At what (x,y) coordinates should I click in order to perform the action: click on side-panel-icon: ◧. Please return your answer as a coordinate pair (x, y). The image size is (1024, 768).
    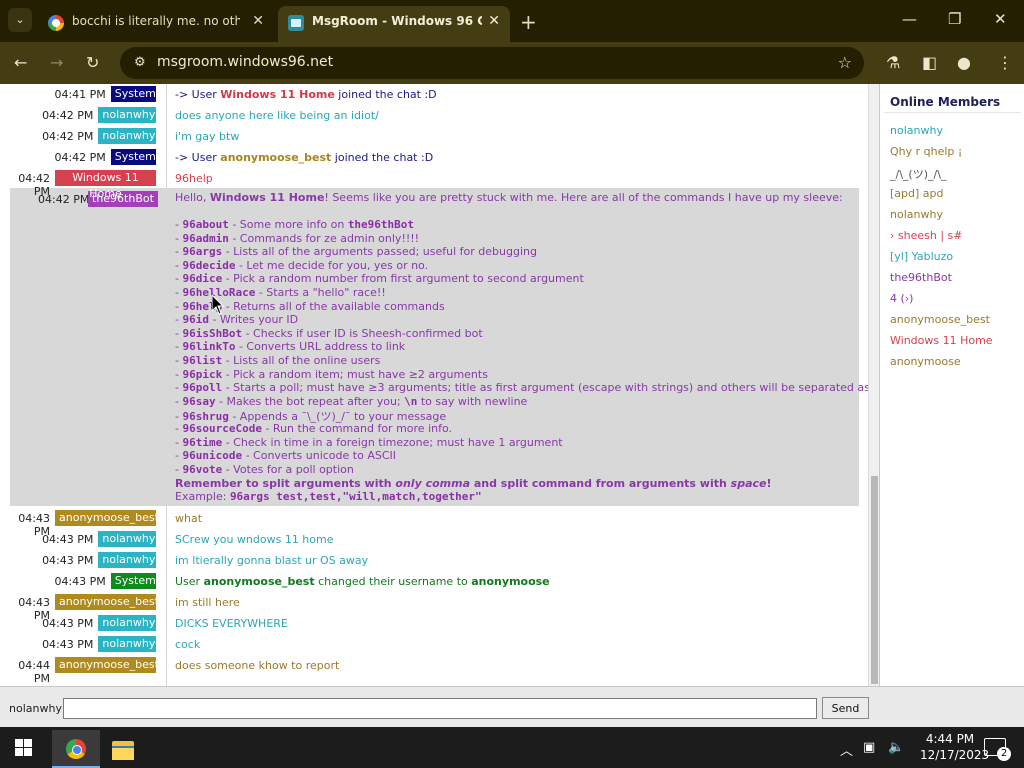
    Looking at the image, I should click on (929, 62).